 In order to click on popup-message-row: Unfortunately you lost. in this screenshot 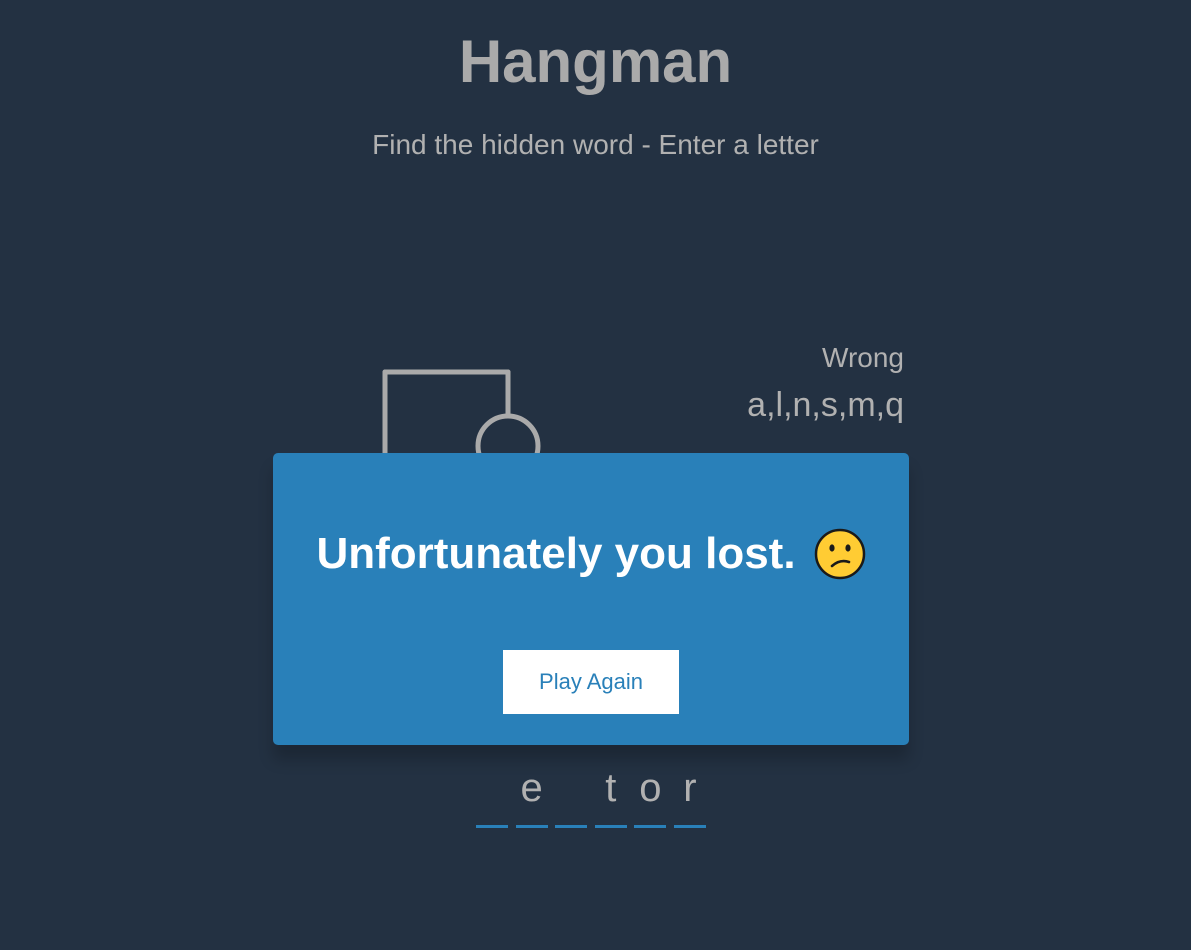, I will do `click(591, 554)`.